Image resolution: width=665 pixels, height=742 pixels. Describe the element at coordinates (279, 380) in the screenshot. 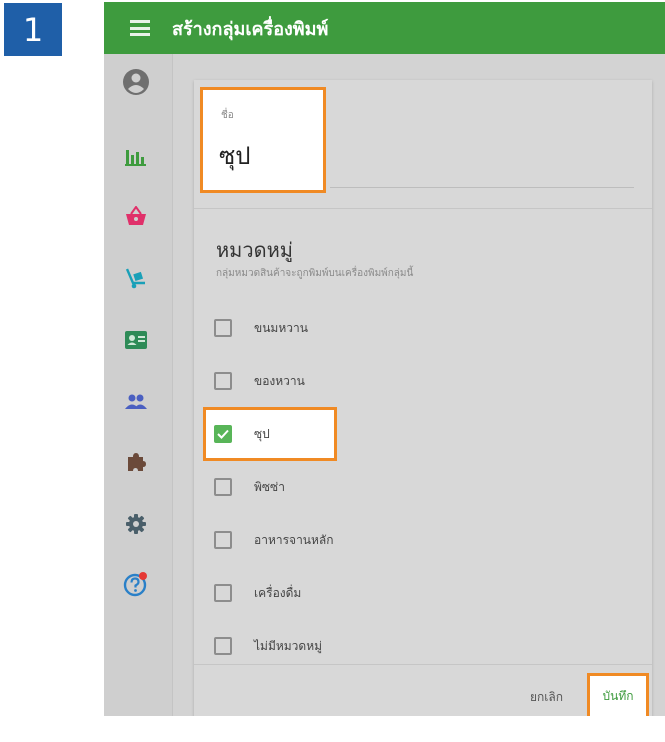

I see `checkbox-label: ของหวาน` at that location.